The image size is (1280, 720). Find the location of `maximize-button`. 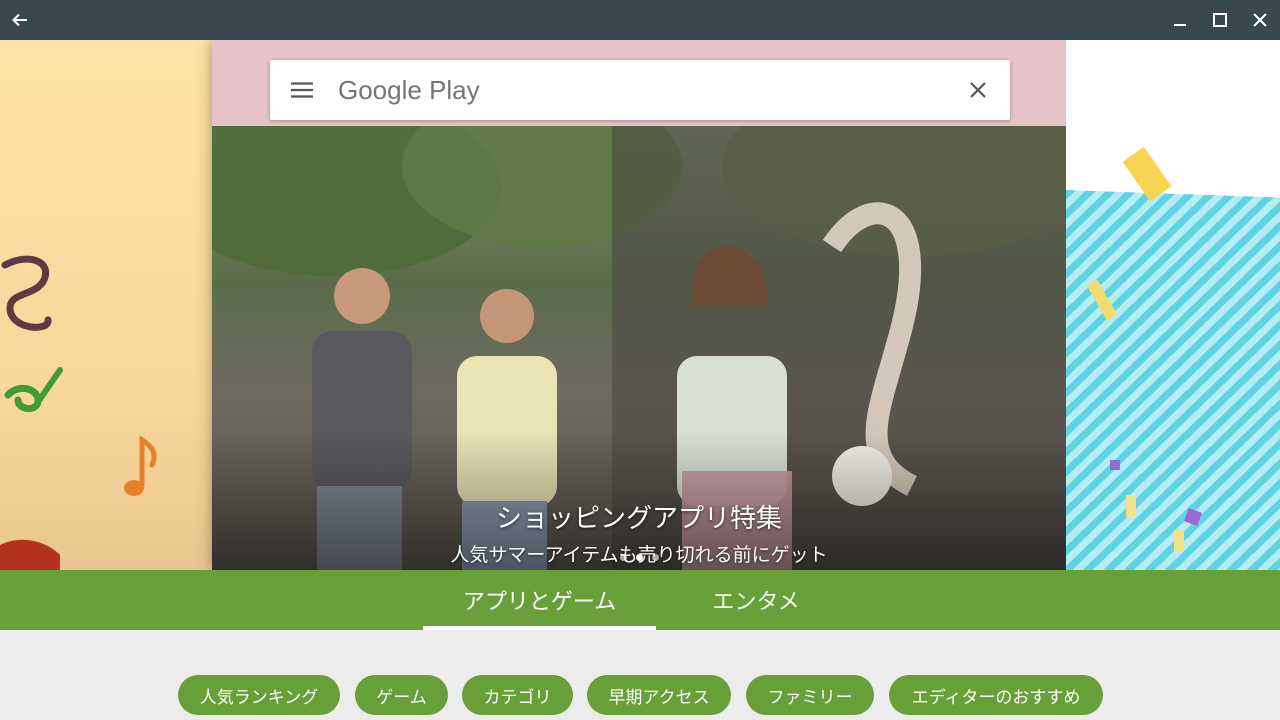

maximize-button is located at coordinates (1220, 20).